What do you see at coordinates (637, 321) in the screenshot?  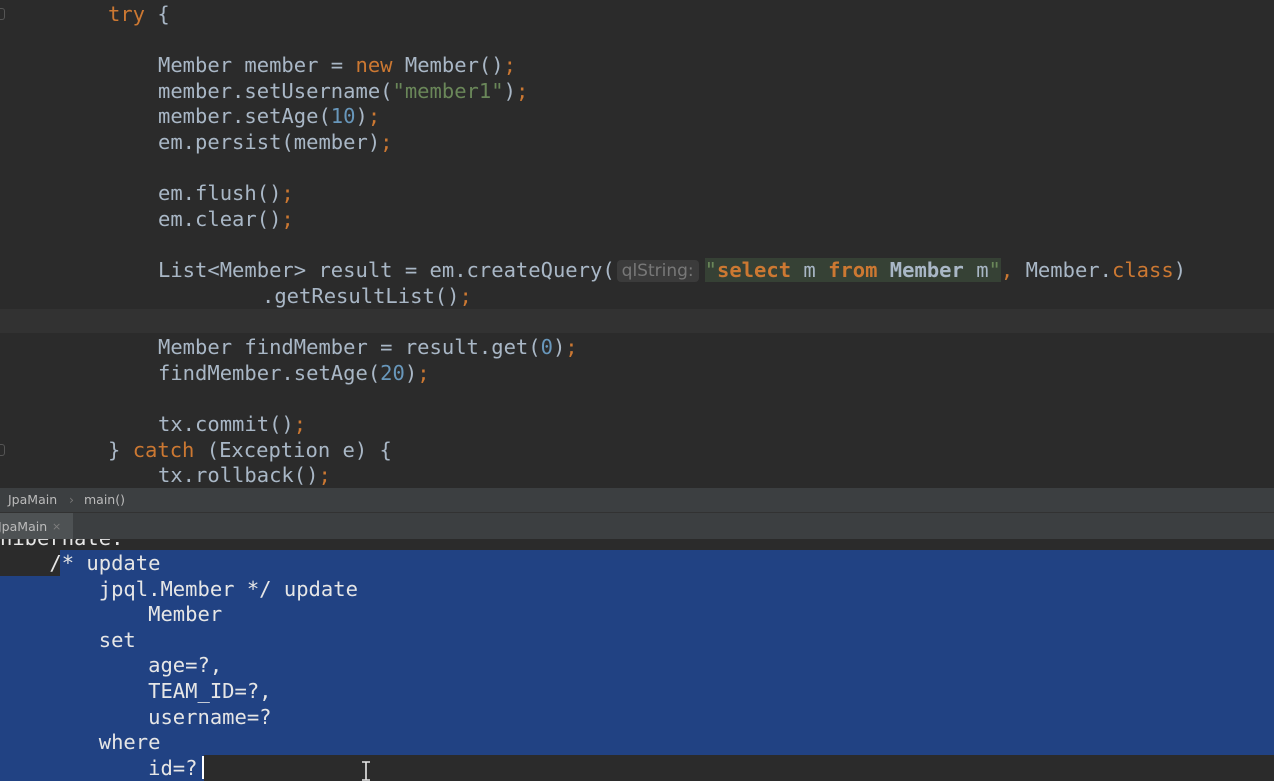 I see `current-line-highlight` at bounding box center [637, 321].